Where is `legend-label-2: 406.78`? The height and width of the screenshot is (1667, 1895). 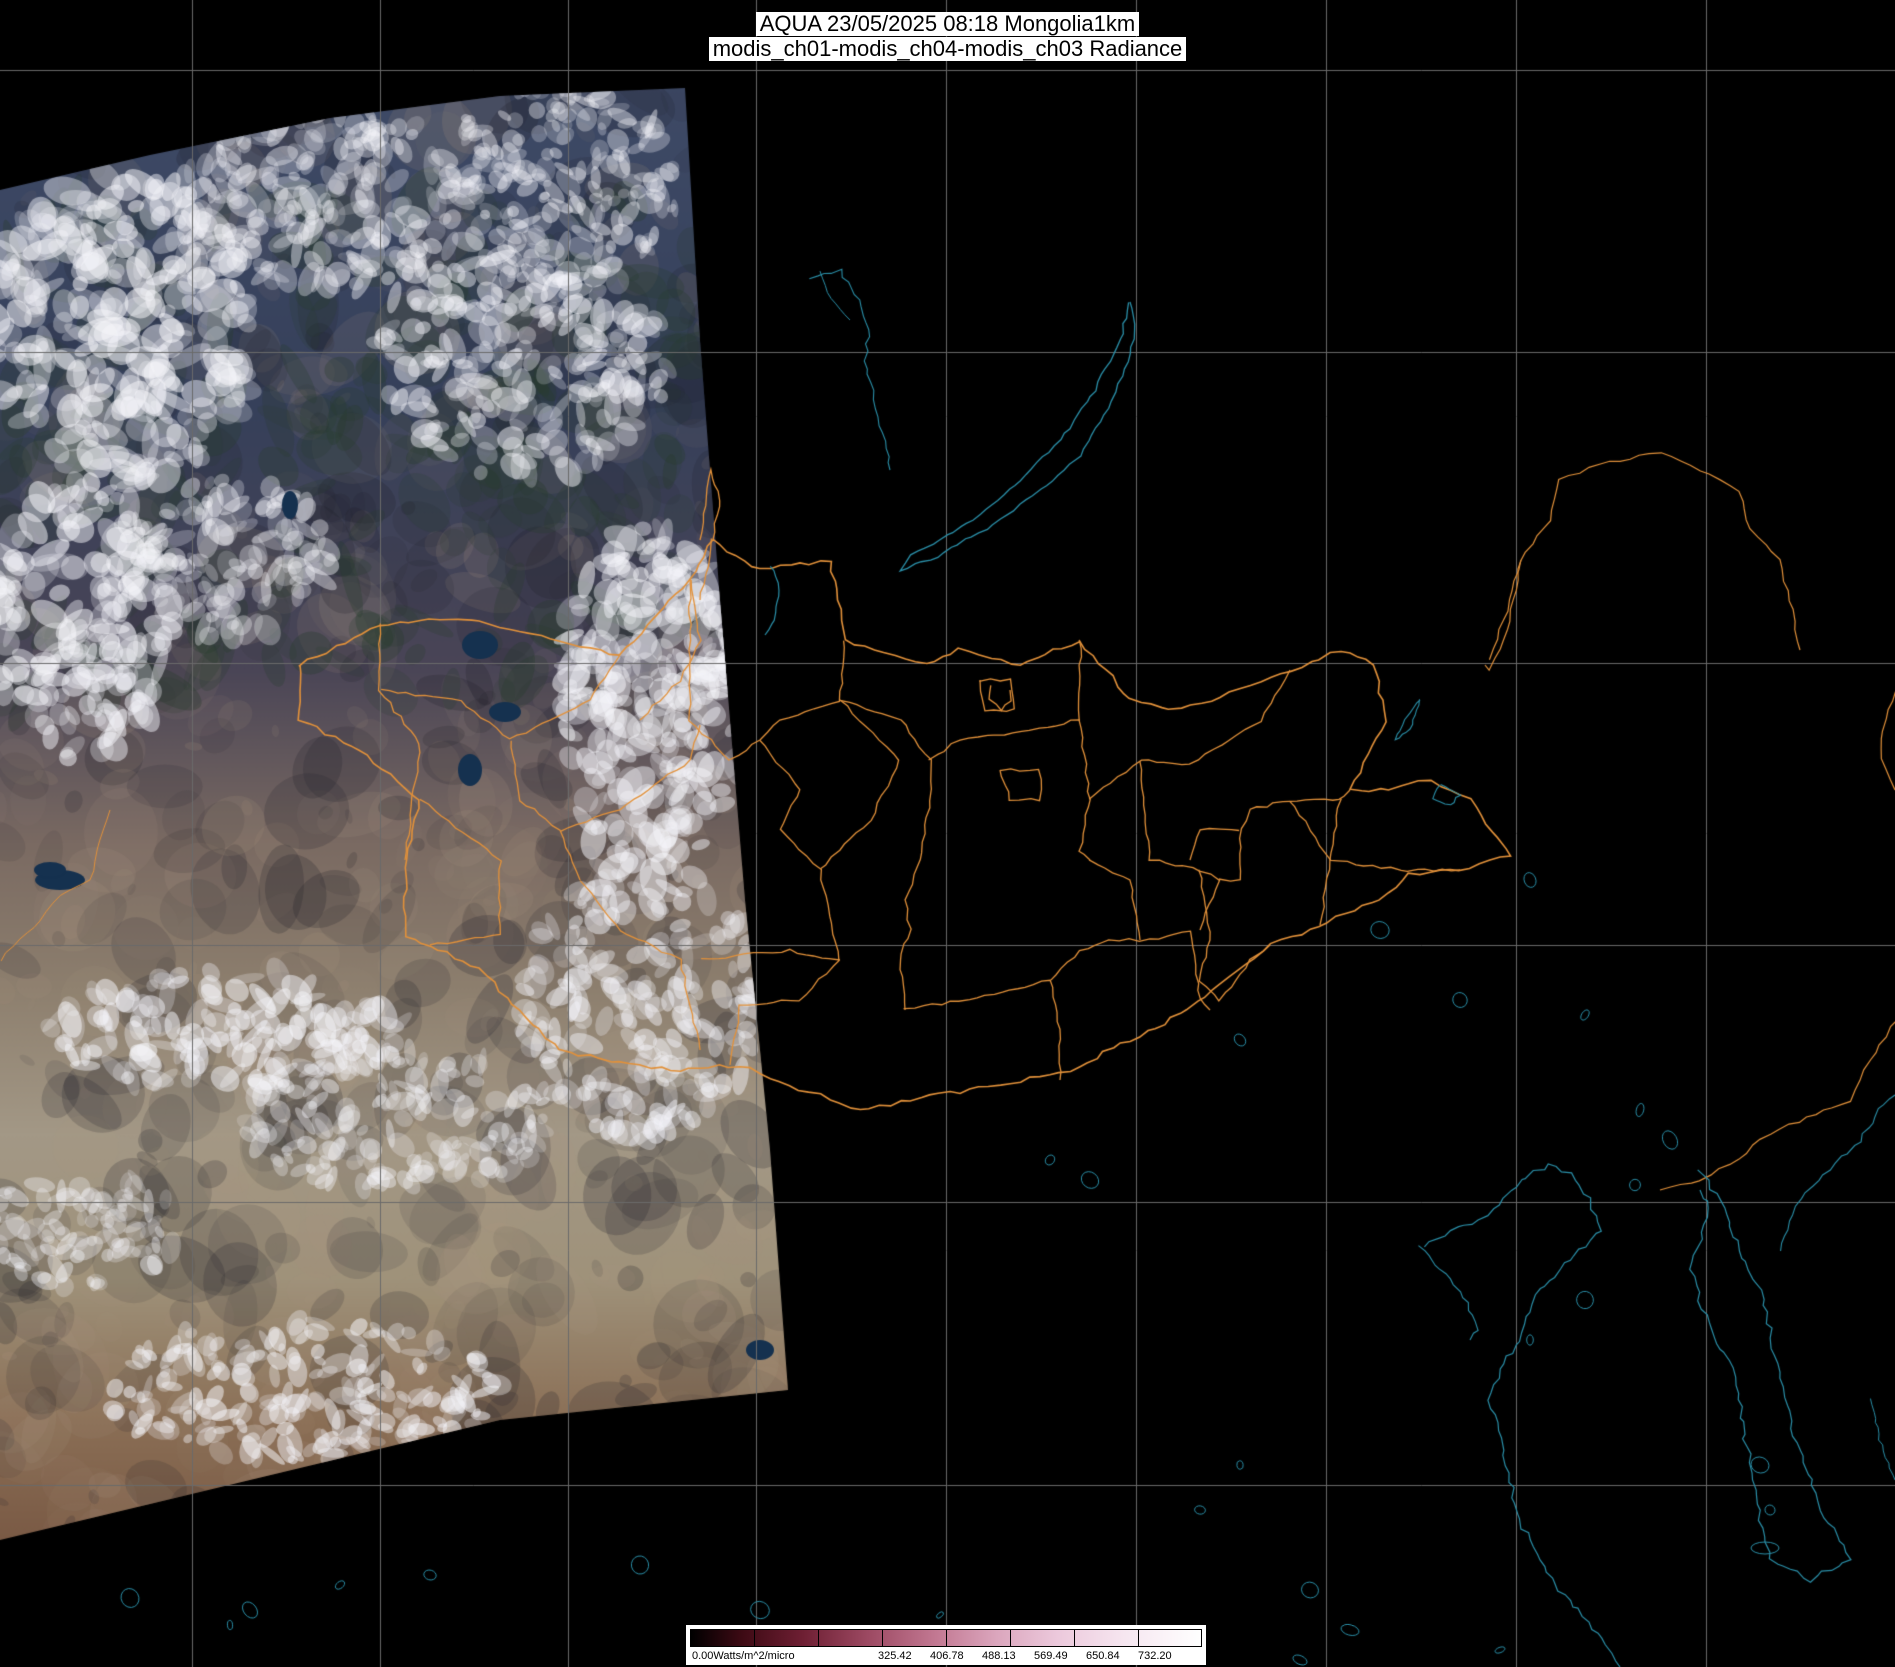 legend-label-2: 406.78 is located at coordinates (947, 1656).